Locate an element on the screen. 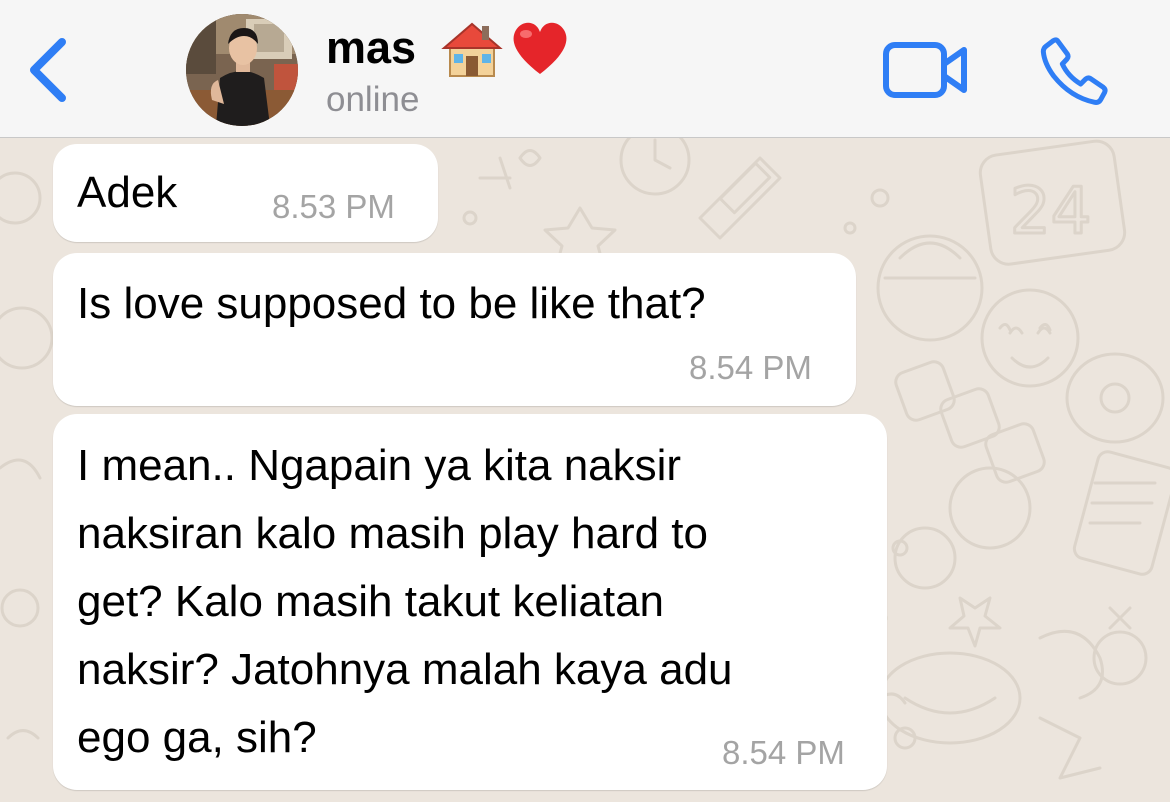 This screenshot has width=1170, height=802. contact-name-text: mas is located at coordinates (371, 47).